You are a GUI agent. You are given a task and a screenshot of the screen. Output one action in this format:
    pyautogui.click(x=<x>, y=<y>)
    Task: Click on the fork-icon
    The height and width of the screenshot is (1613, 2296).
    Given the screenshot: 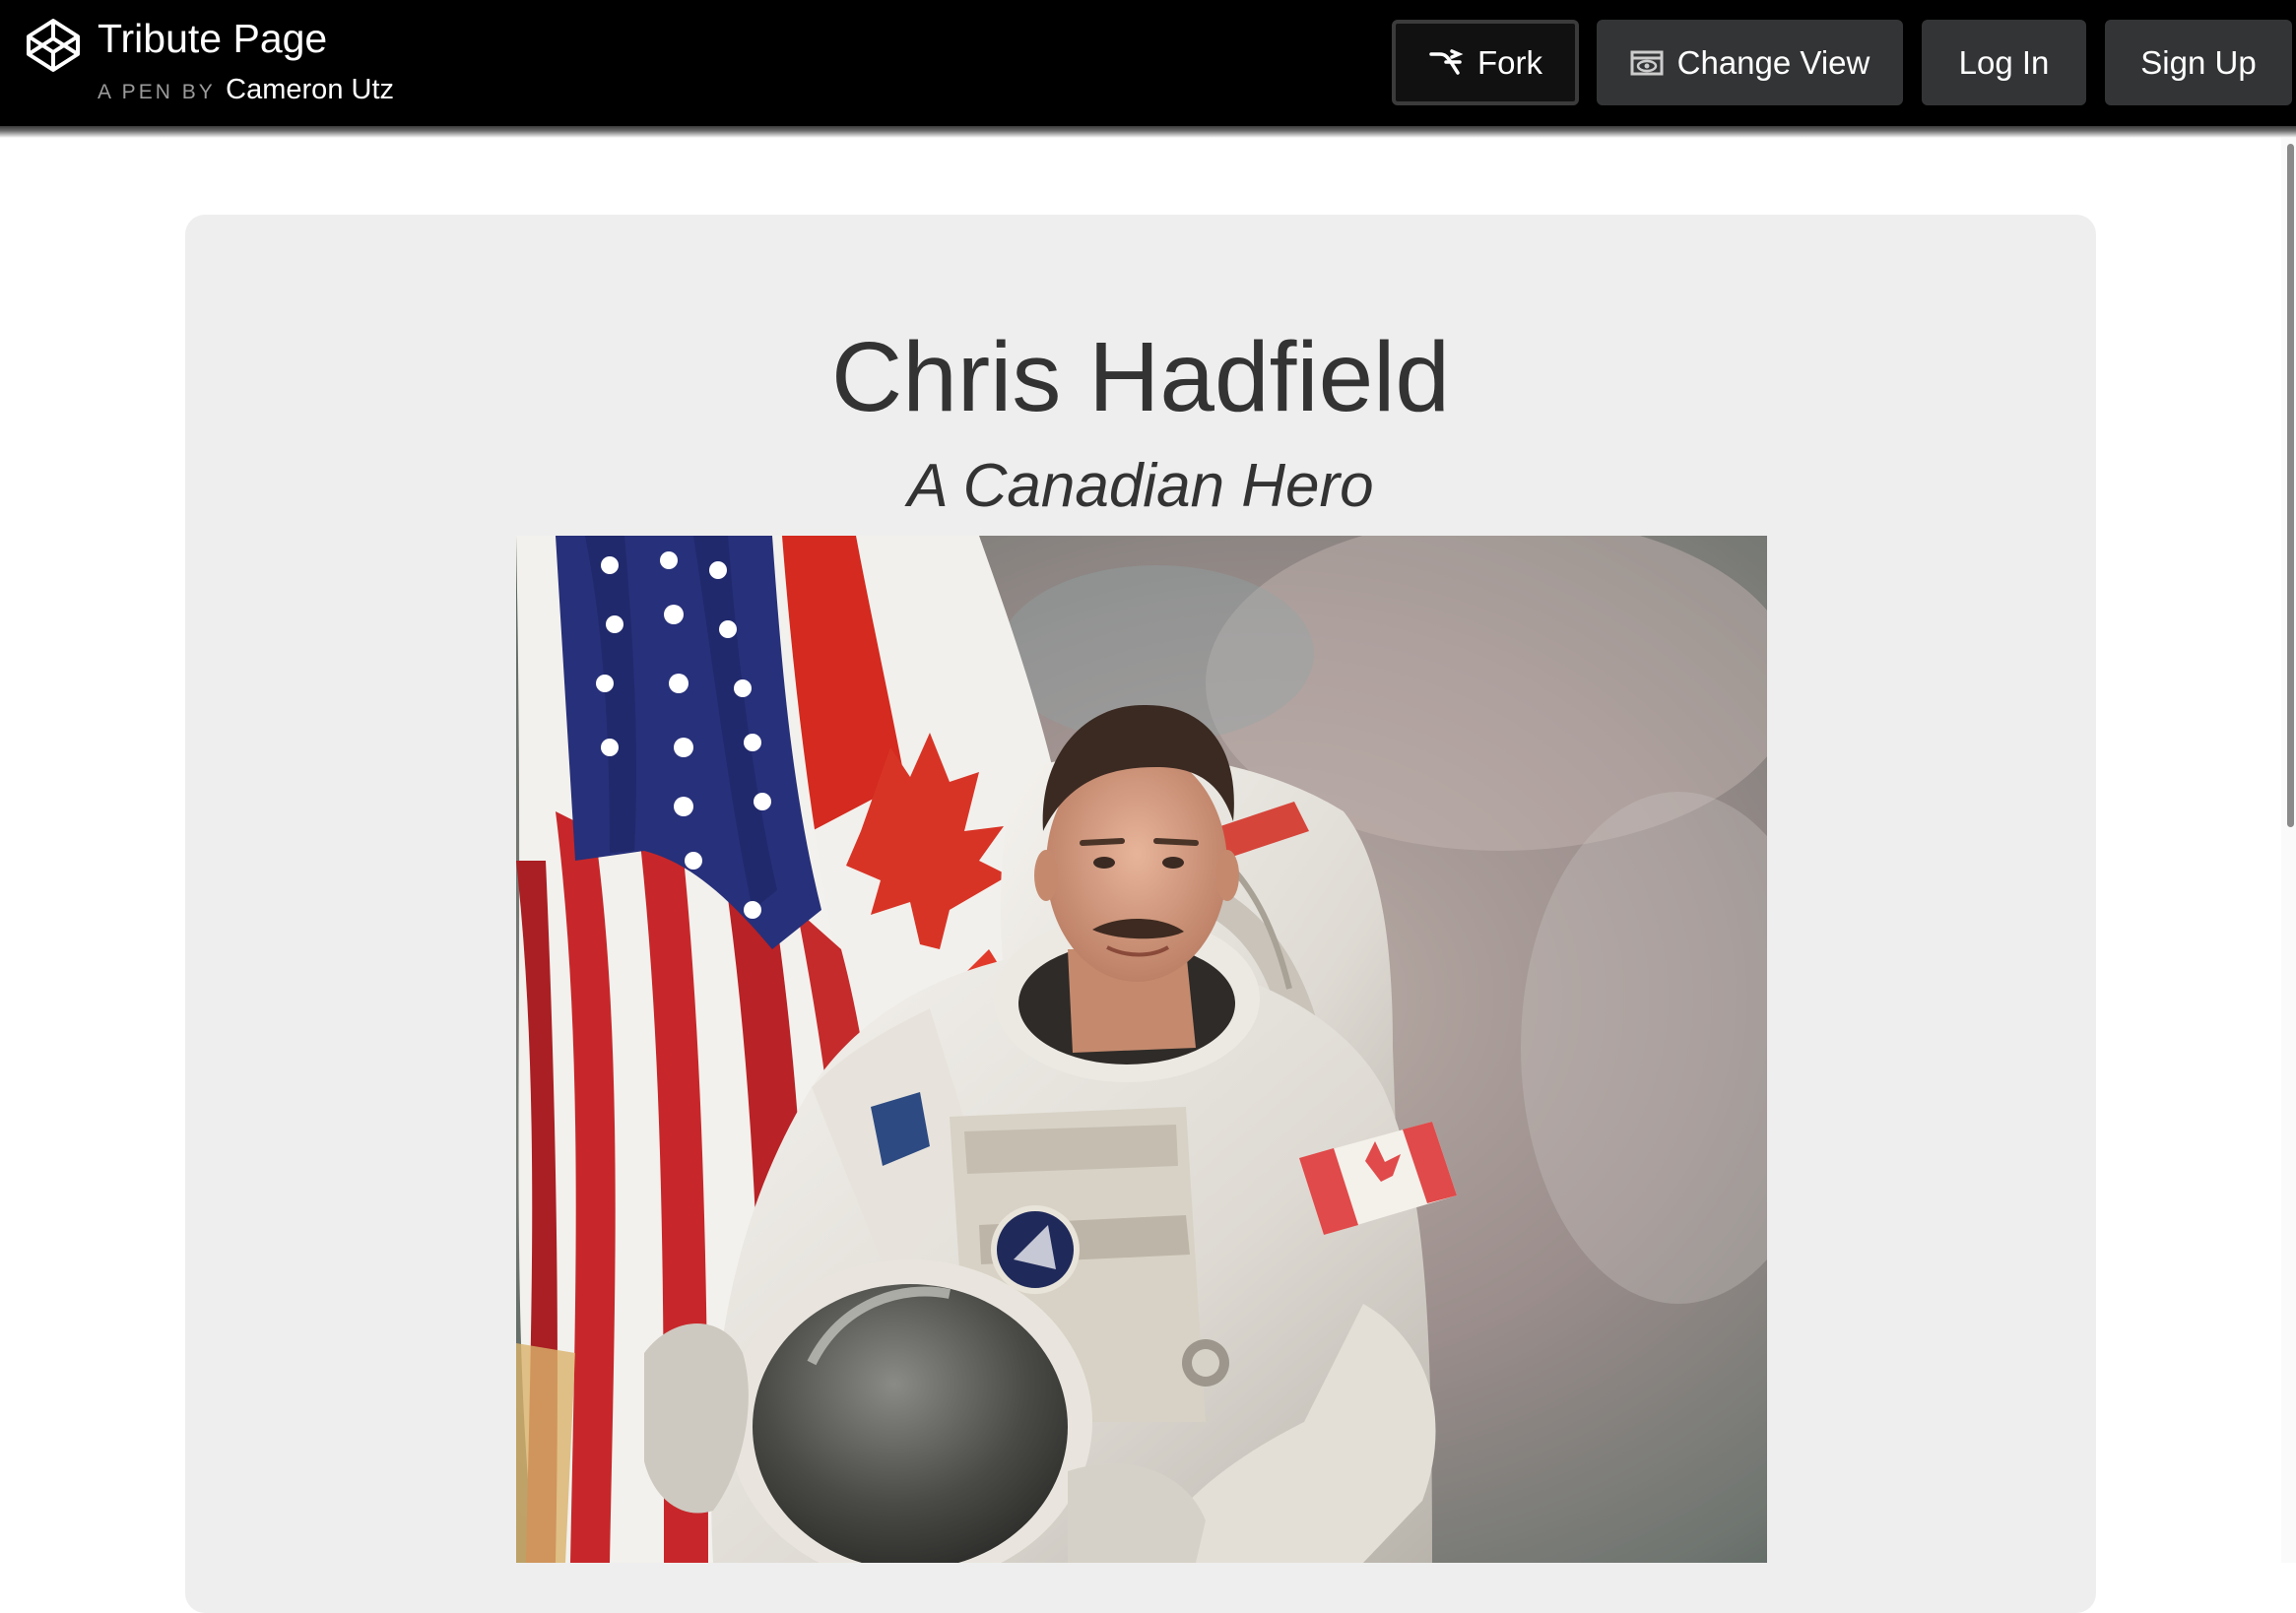 What is the action you would take?
    pyautogui.click(x=1446, y=62)
    